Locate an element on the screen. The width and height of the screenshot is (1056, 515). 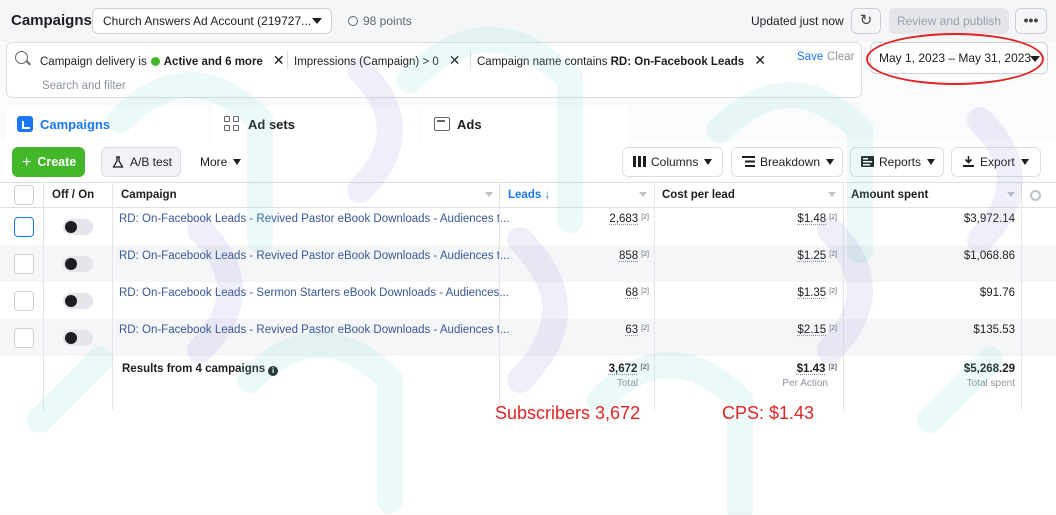
leads-value: 68 [2] is located at coordinates (637, 293).